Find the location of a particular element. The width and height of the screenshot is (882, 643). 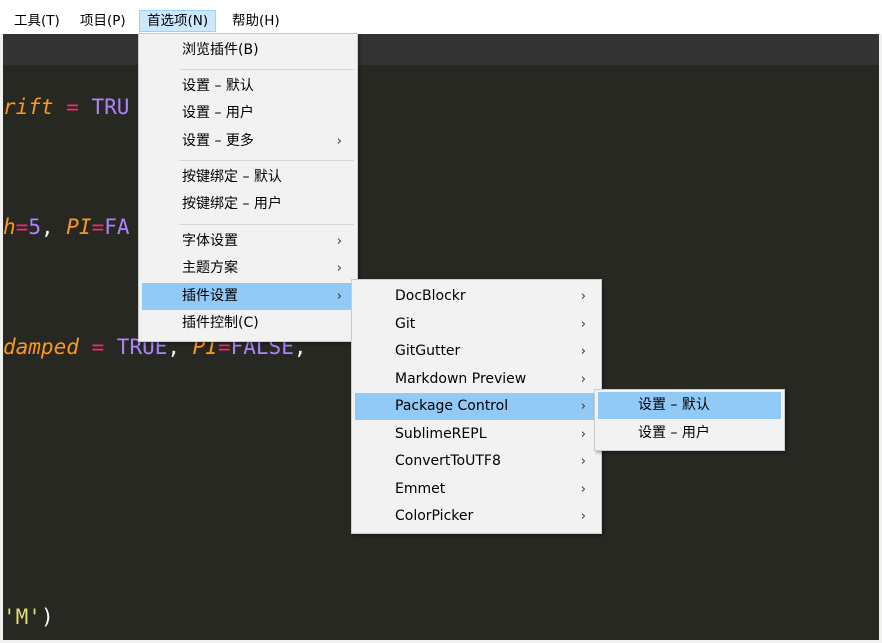

code-token: 'M' is located at coordinates (22, 617).